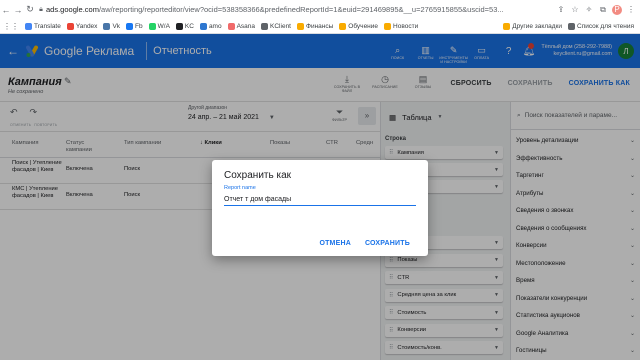 This screenshot has height=360, width=640. What do you see at coordinates (43, 26) in the screenshot?
I see `bookmark-item: Translate` at bounding box center [43, 26].